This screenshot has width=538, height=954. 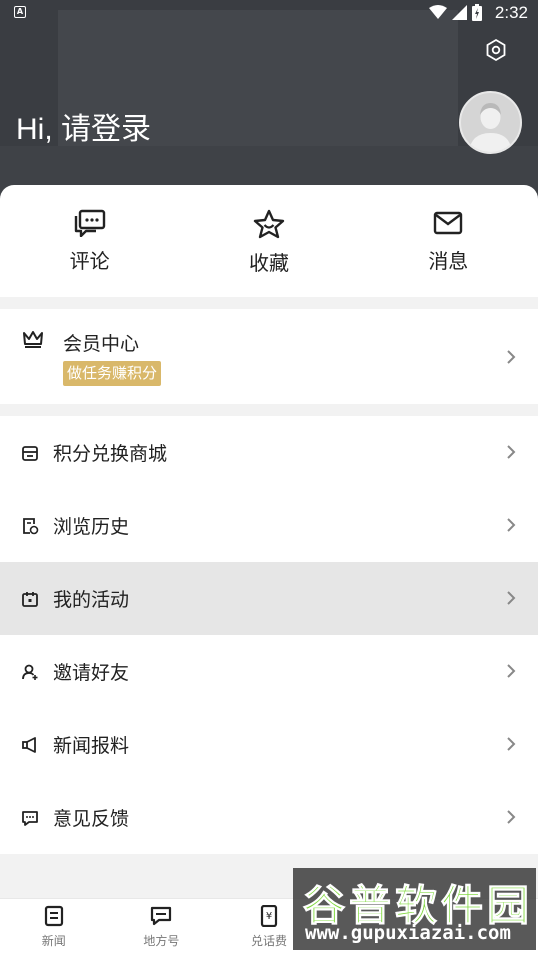 I want to click on menu-item-history: 浏览历史, so click(x=269, y=525).